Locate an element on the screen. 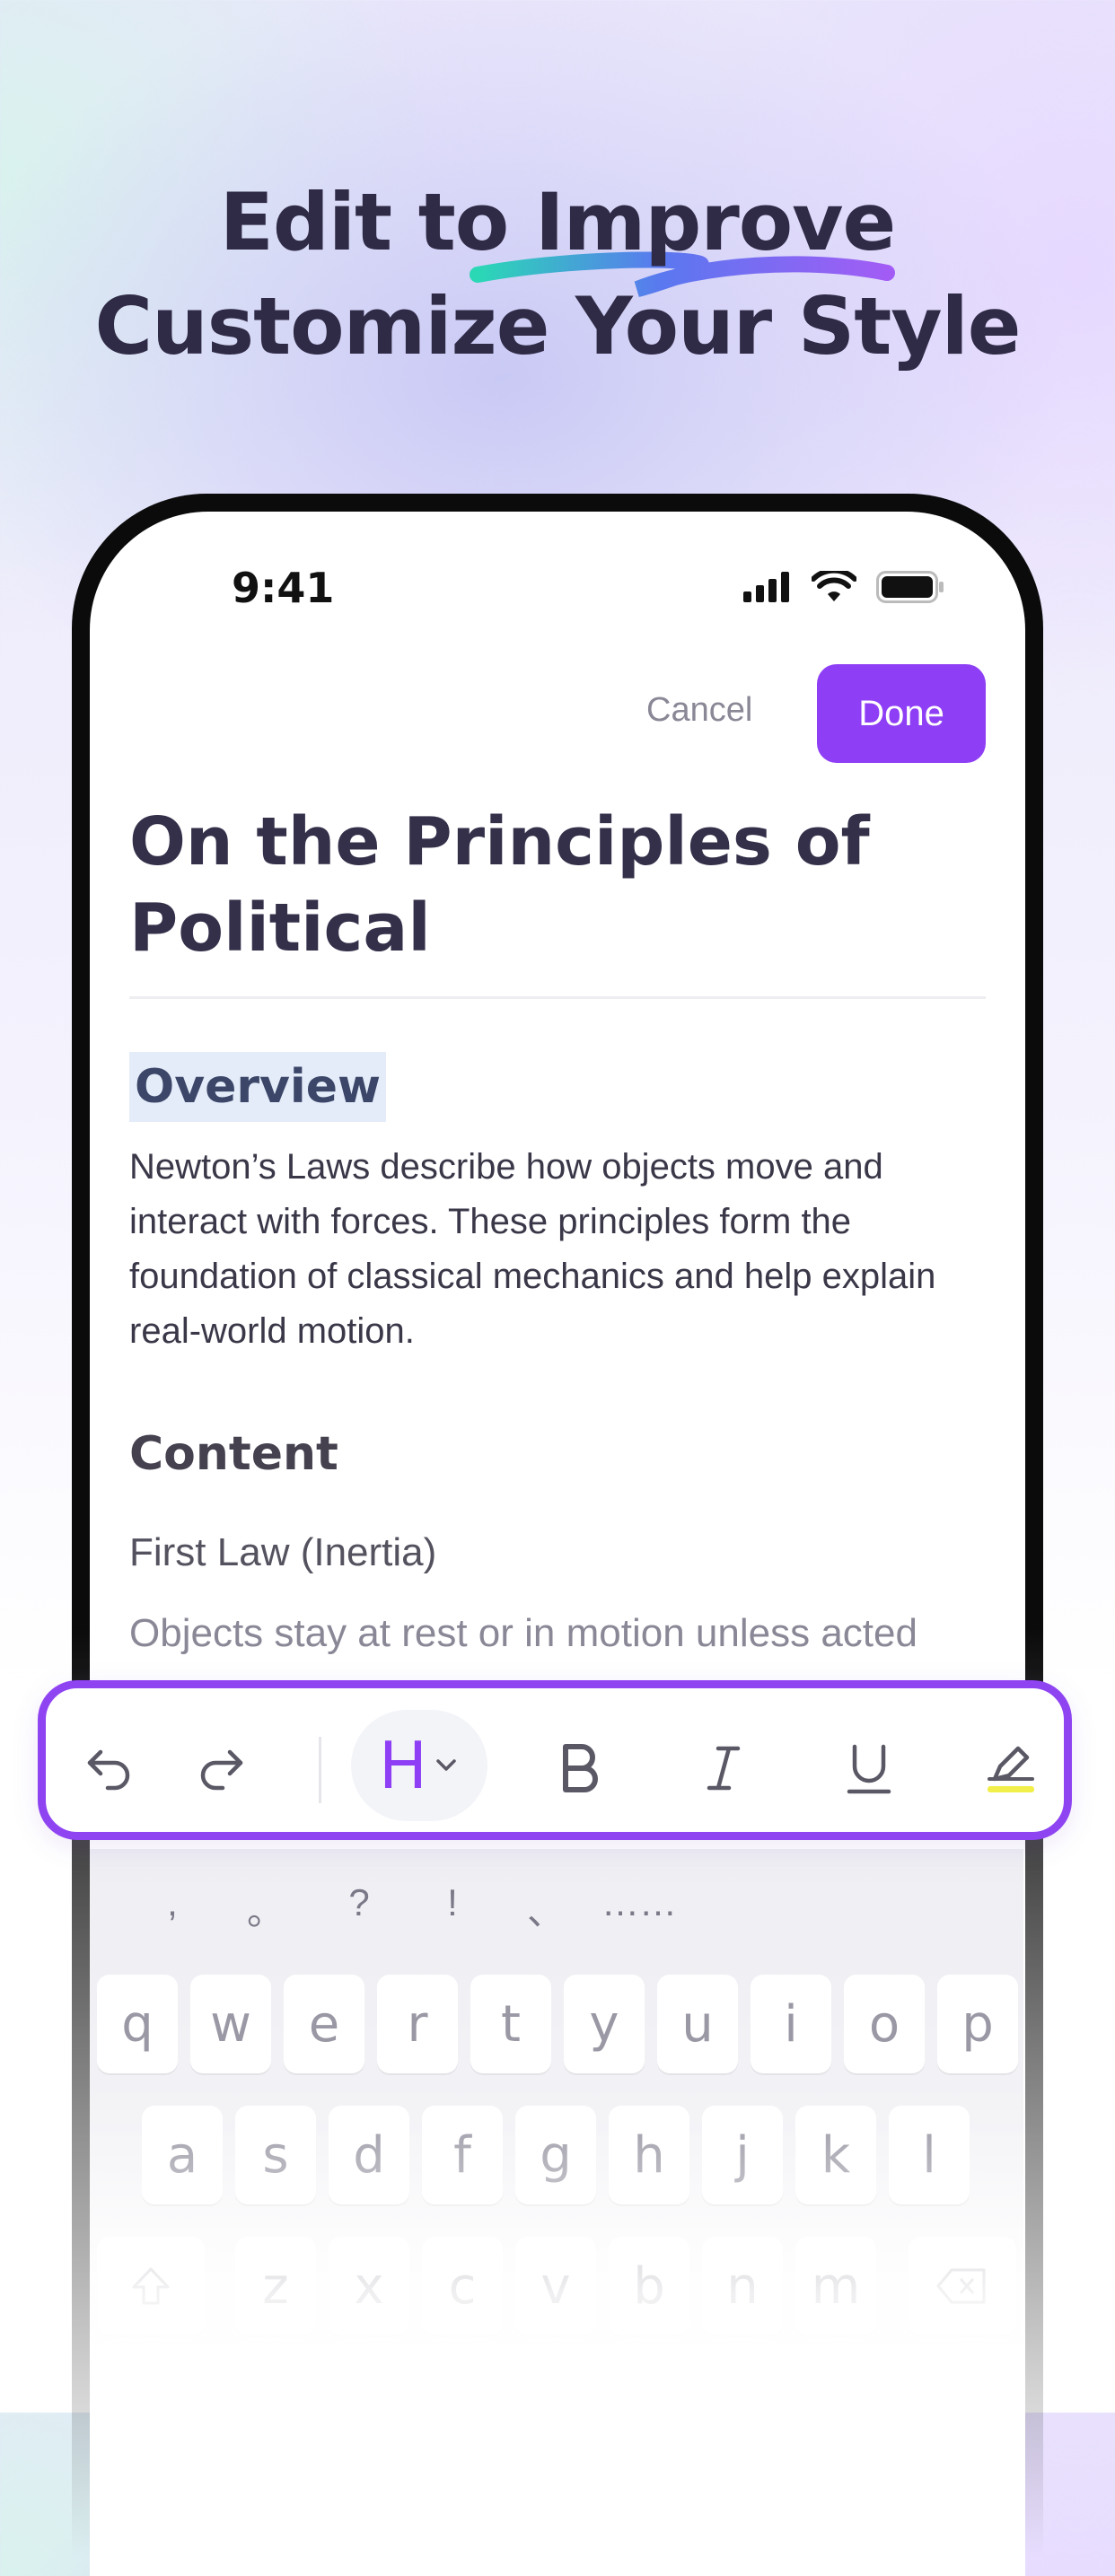 The width and height of the screenshot is (1115, 2576). bold-icon is located at coordinates (581, 1768).